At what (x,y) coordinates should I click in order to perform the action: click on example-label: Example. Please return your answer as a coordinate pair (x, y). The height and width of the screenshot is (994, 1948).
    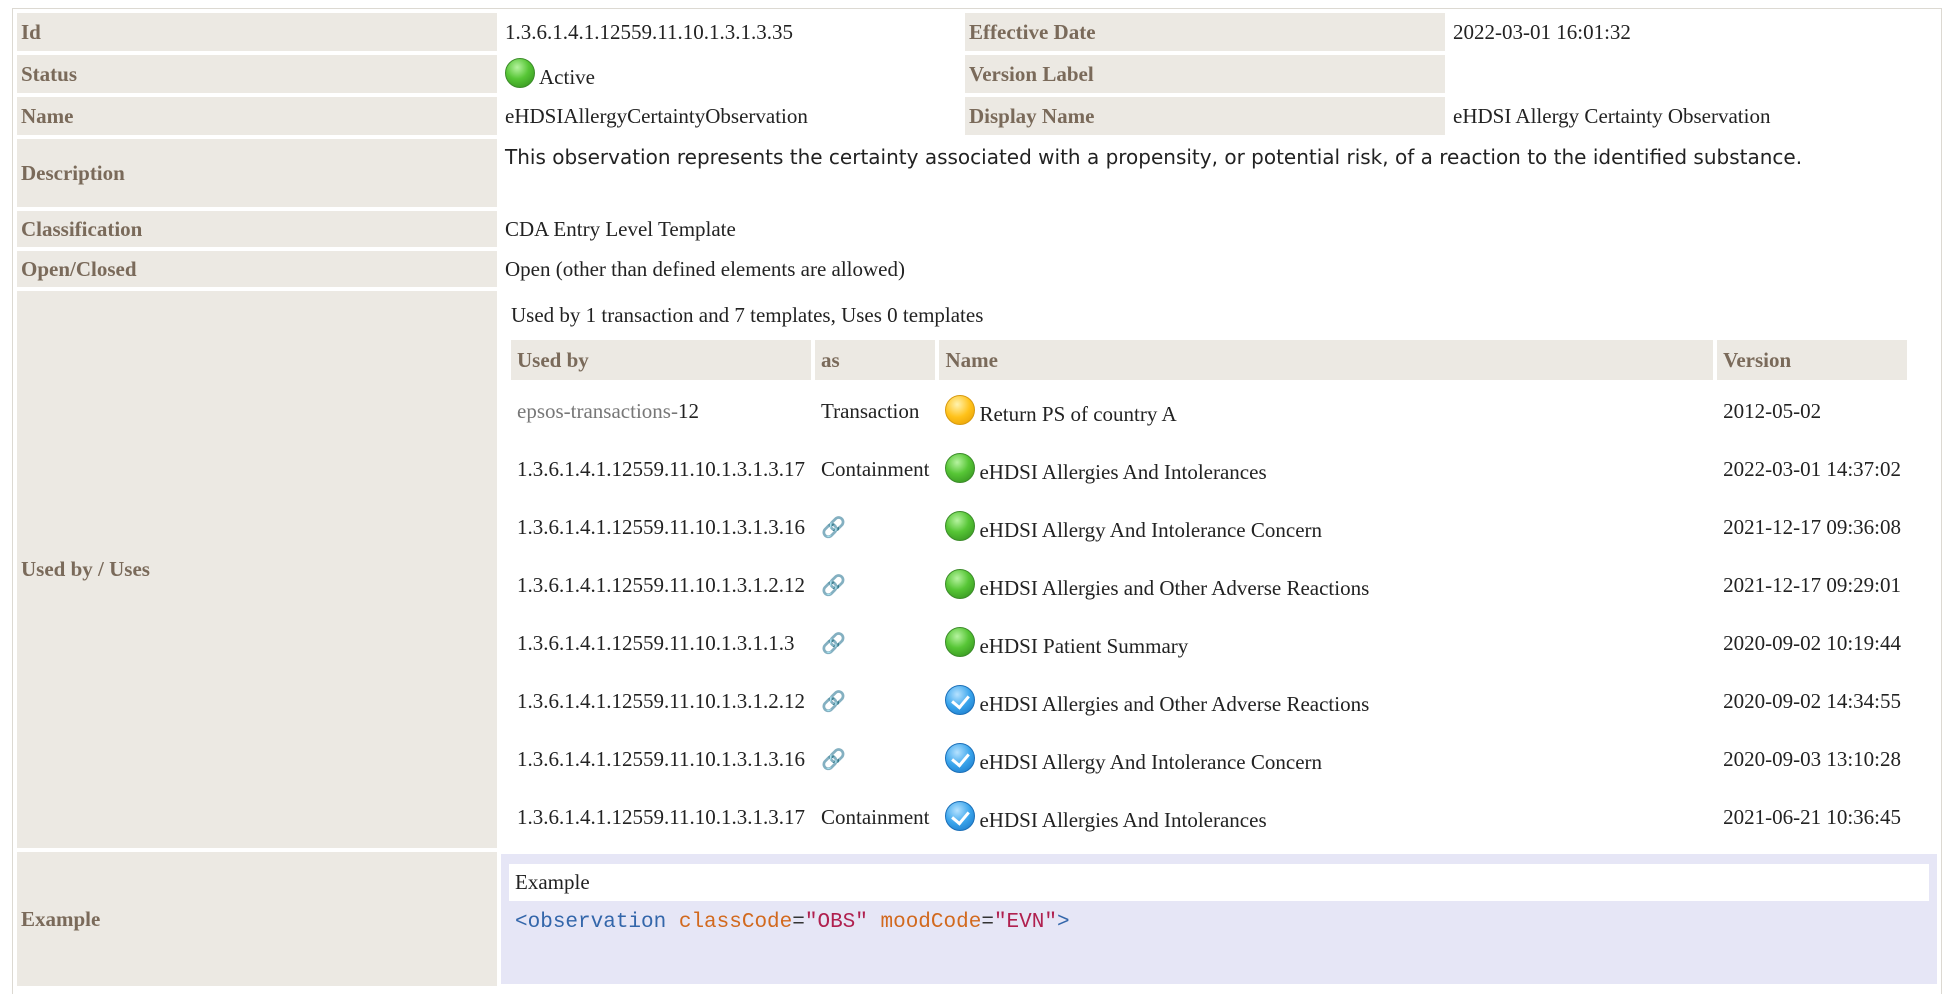
    Looking at the image, I should click on (257, 919).